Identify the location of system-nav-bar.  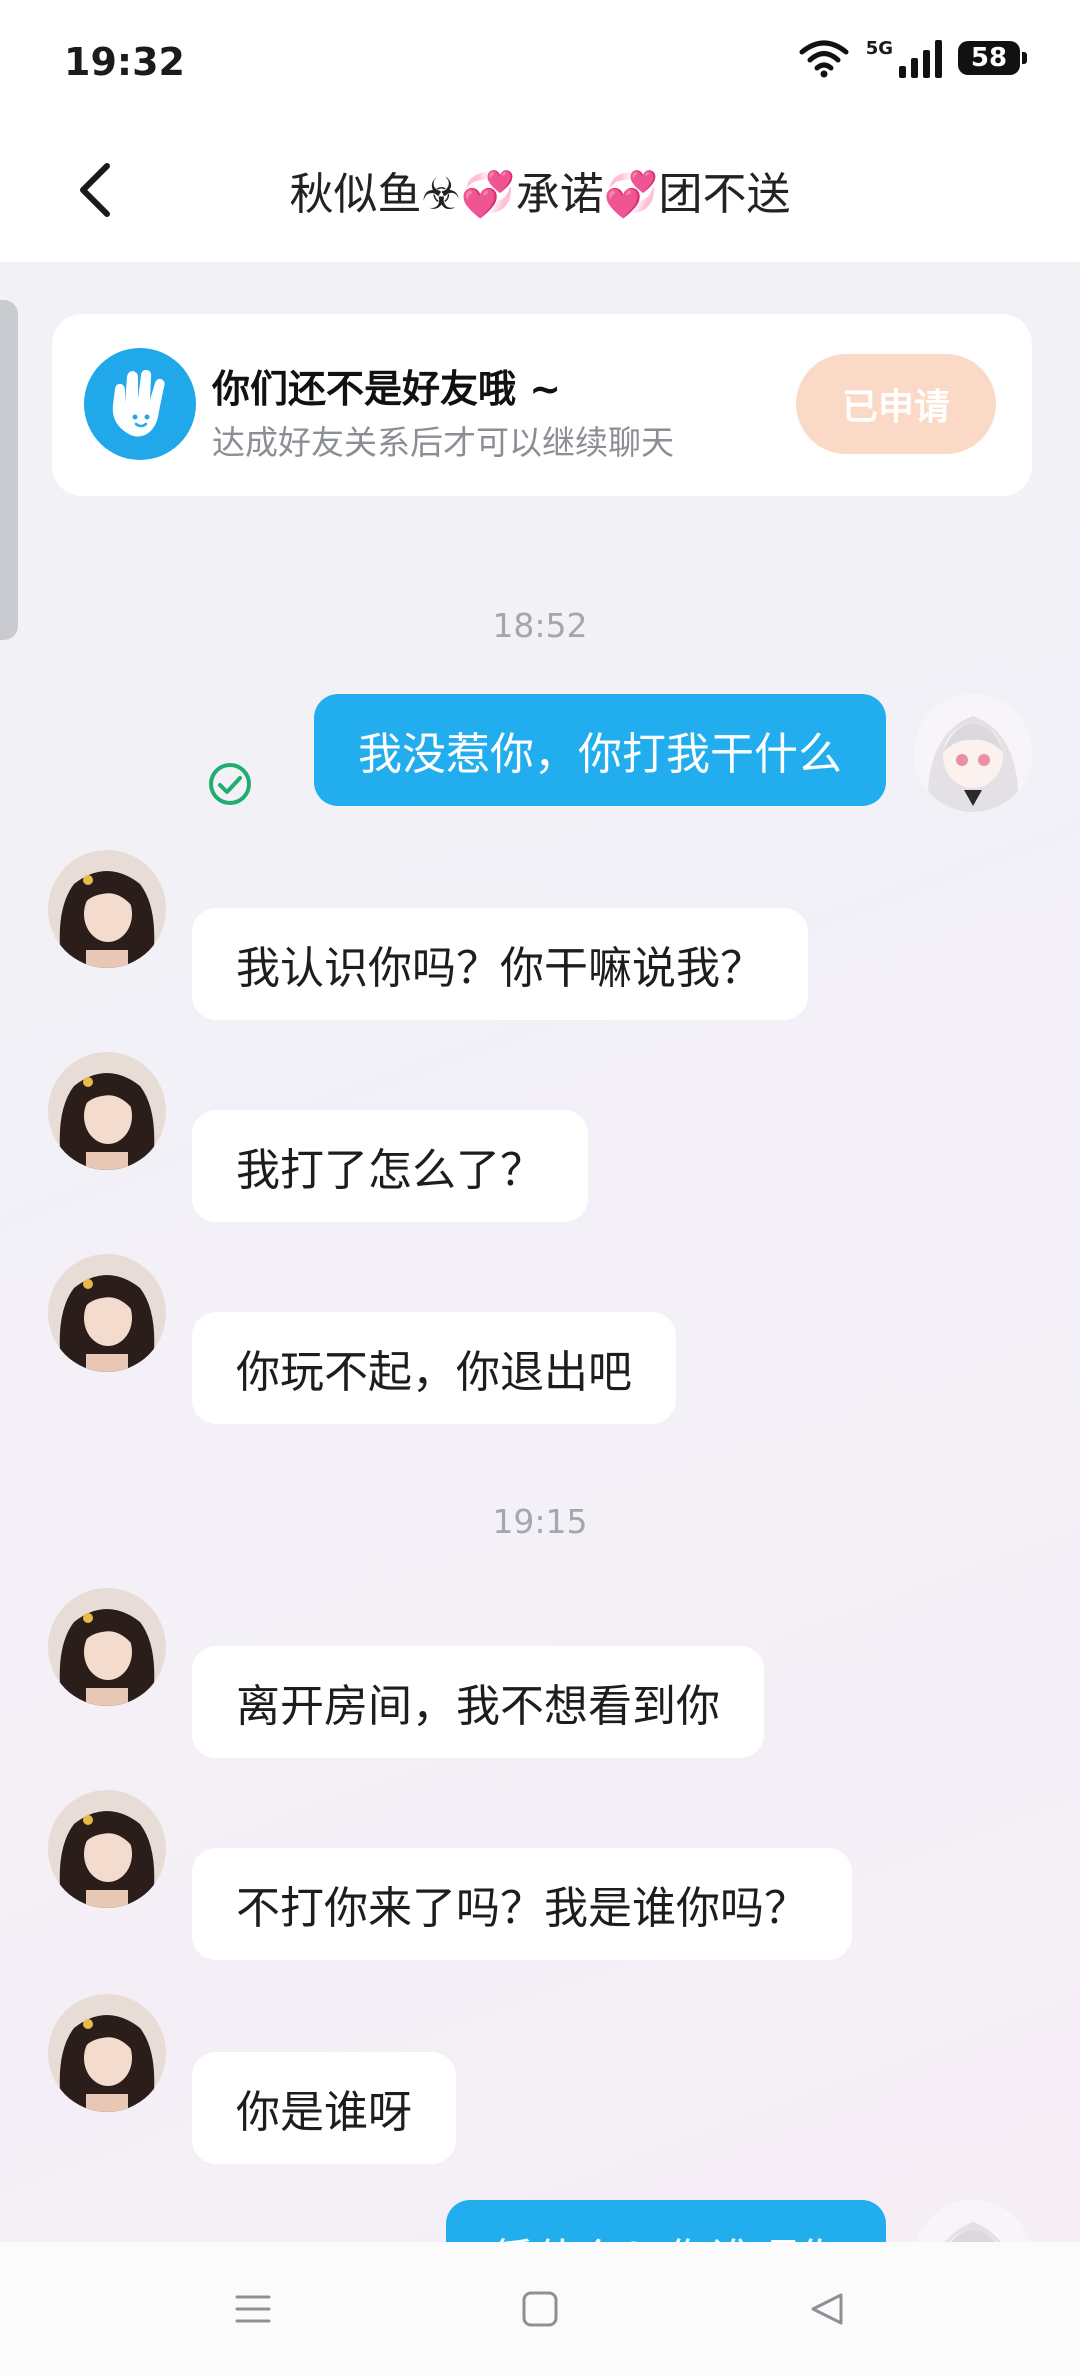
(540, 2309).